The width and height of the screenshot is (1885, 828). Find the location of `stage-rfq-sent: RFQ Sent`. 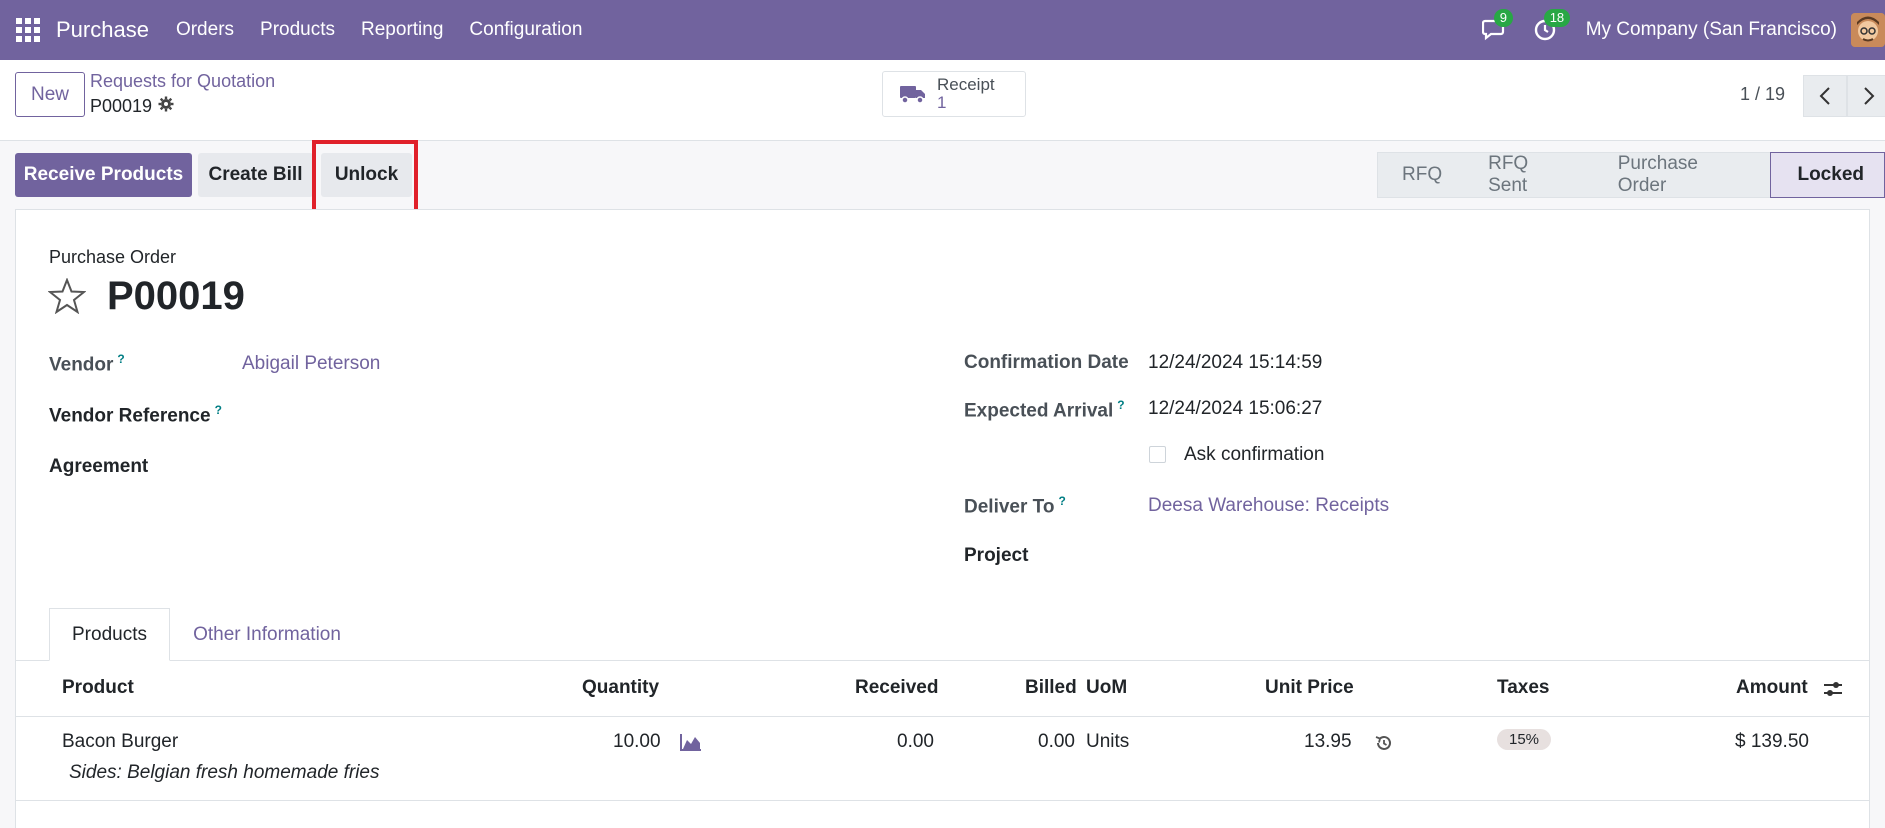

stage-rfq-sent: RFQ Sent is located at coordinates (1527, 175).